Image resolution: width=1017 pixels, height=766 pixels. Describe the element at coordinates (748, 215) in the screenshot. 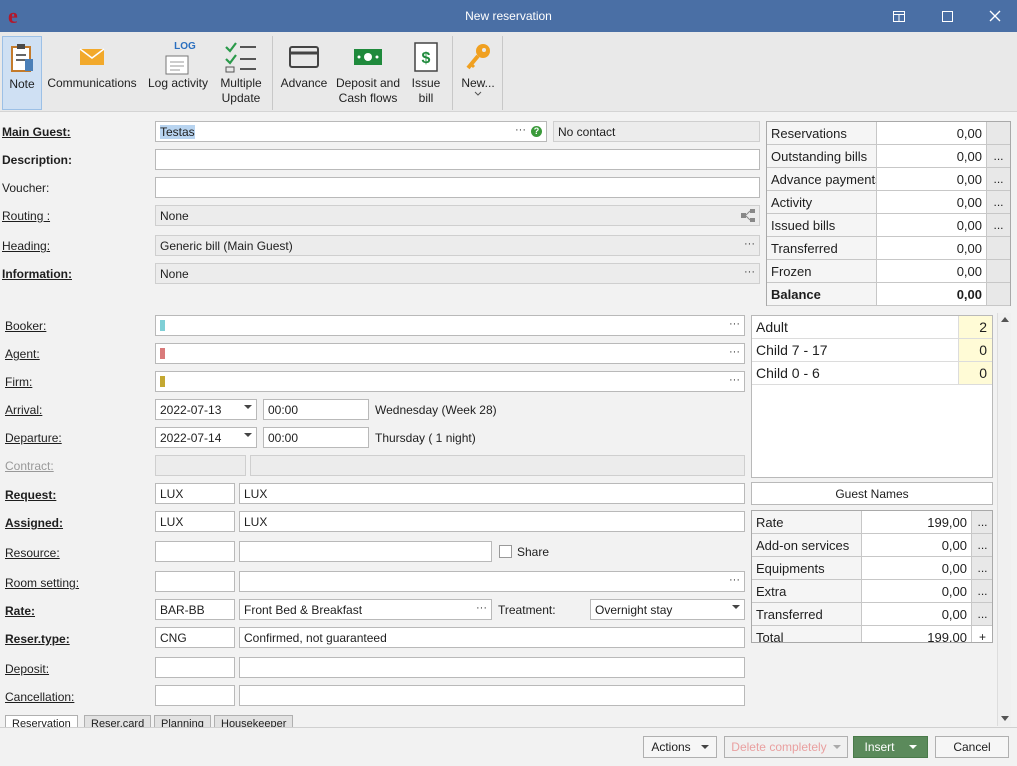

I see `routing-tree-icon` at that location.